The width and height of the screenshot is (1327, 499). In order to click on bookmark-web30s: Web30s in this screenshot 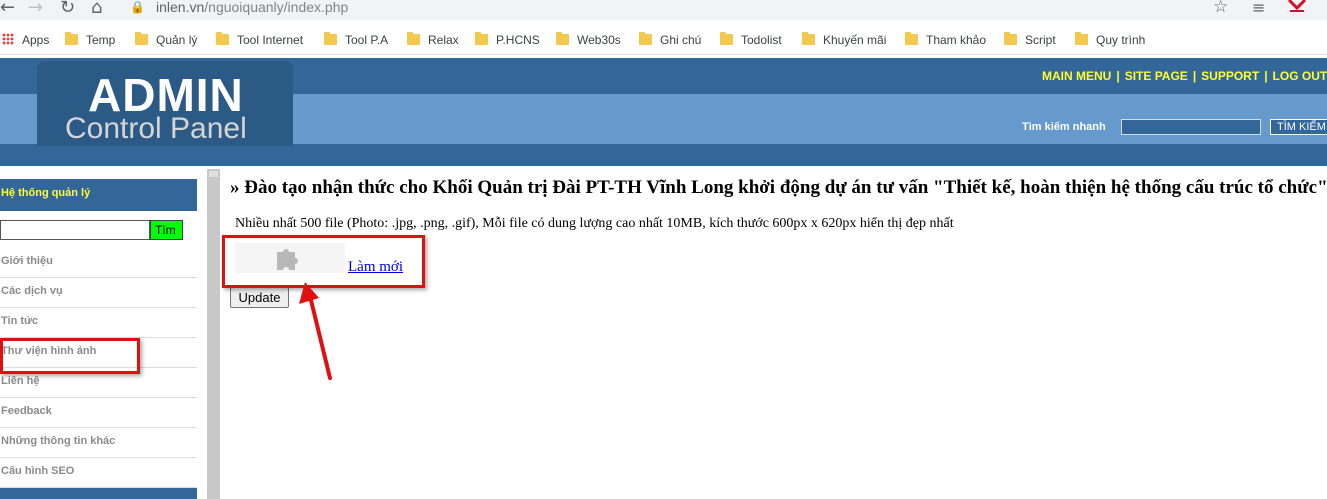, I will do `click(588, 40)`.